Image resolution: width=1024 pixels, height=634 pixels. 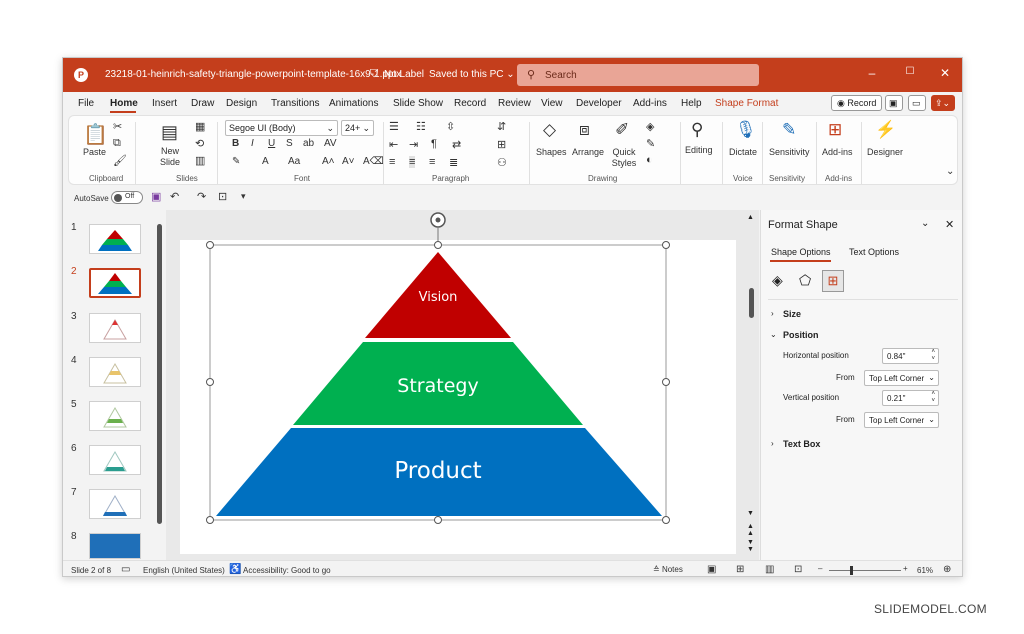 What do you see at coordinates (393, 144) in the screenshot?
I see `decrease-indent-icon: ⇤` at bounding box center [393, 144].